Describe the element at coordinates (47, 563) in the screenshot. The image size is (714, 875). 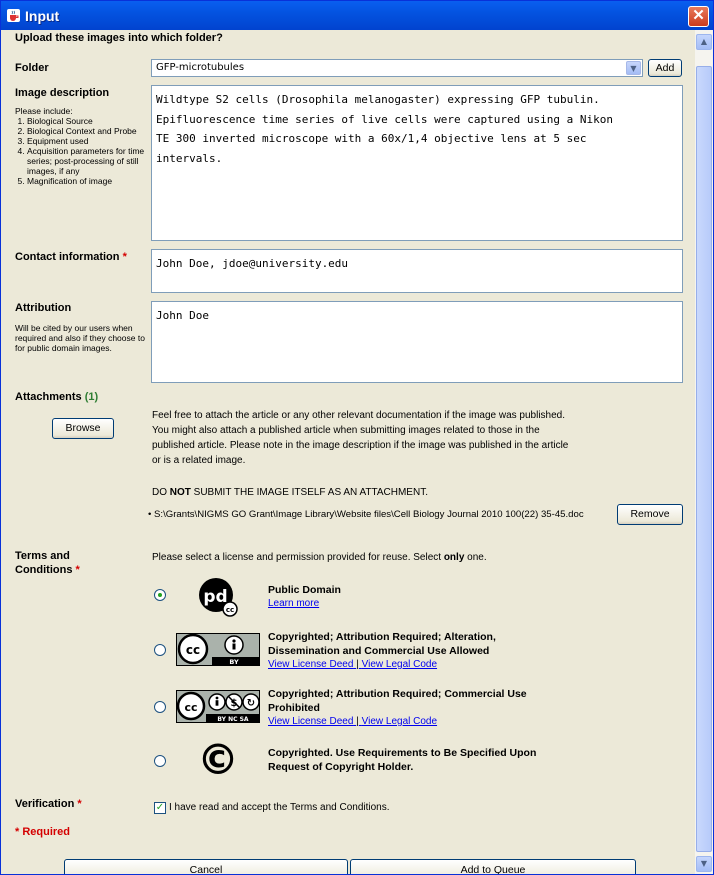
I see `terms-label: Terms and Conditions *` at that location.